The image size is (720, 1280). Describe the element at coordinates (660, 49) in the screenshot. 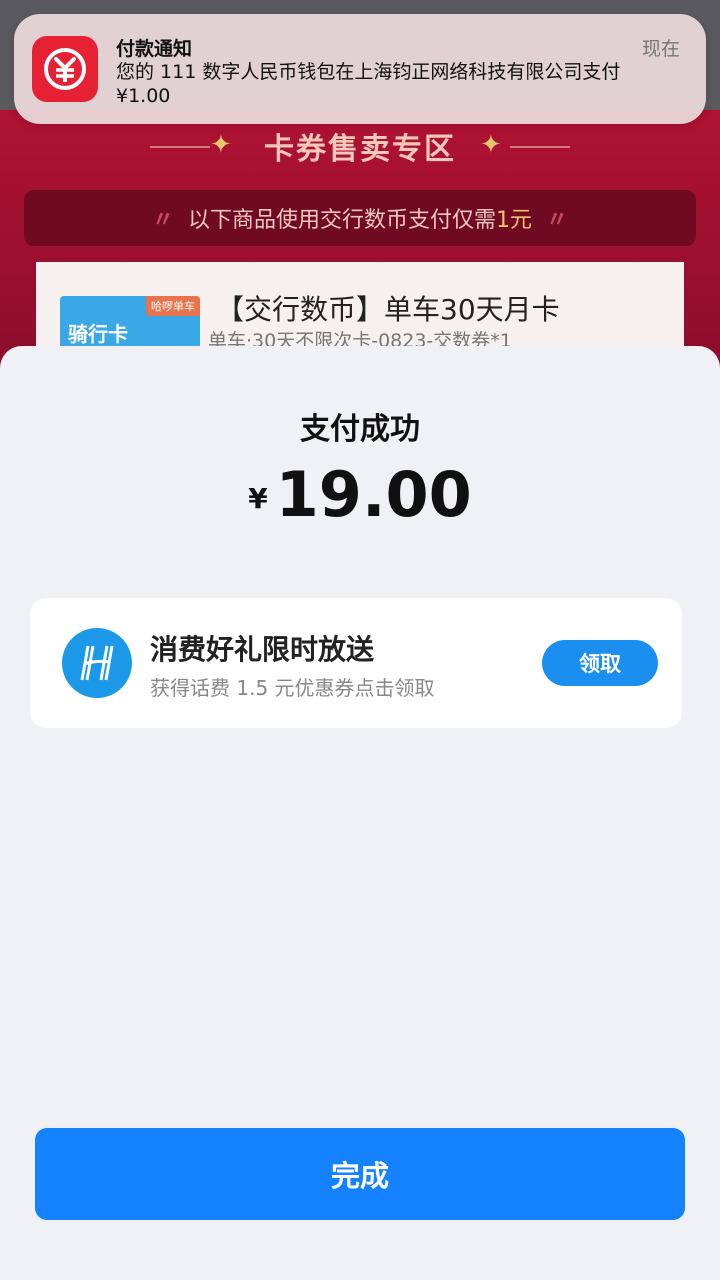

I see `notification-time: 现在` at that location.